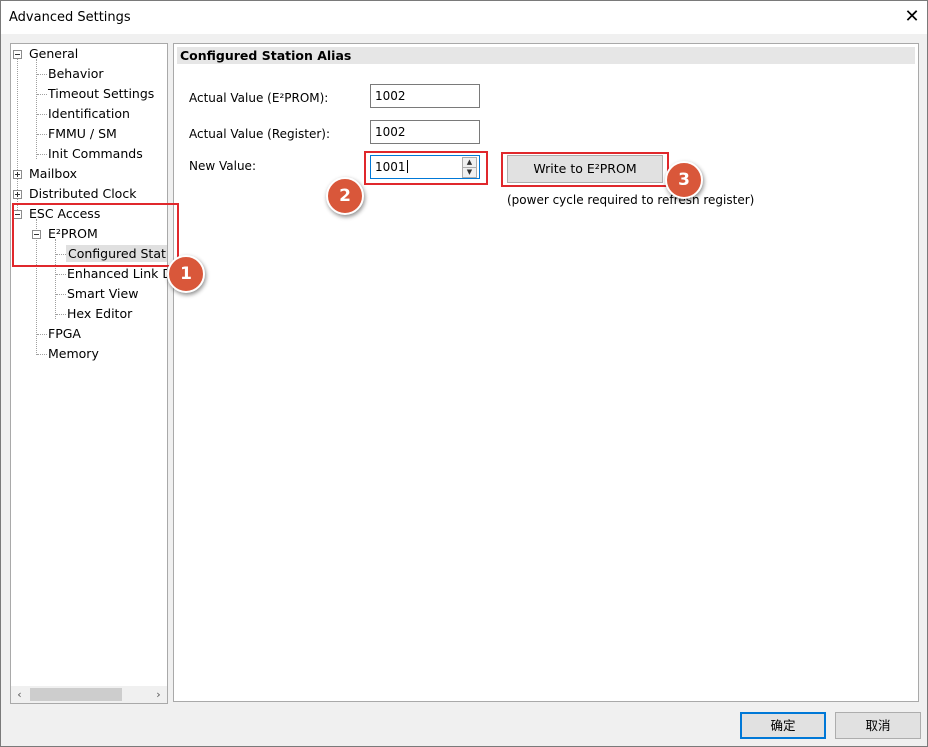 The image size is (928, 747). I want to click on tree-item-general: General, so click(53, 54).